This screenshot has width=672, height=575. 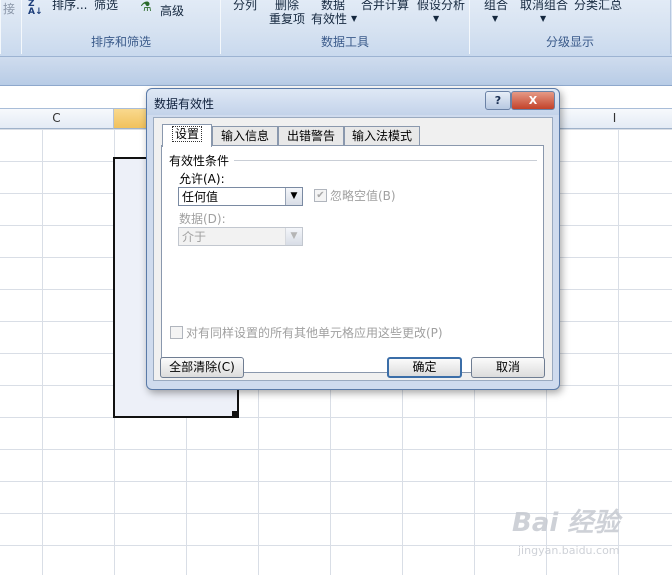 I want to click on watermark-main: Bai 经验, so click(x=566, y=523).